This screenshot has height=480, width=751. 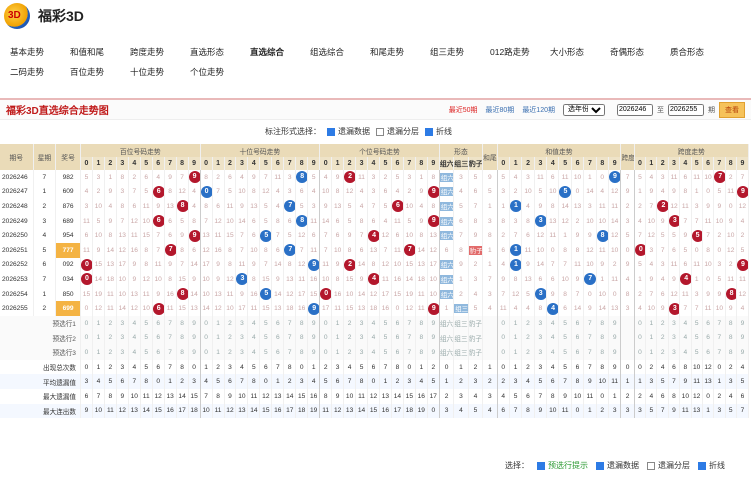 I want to click on opt-preview-hint: 预选行提示, so click(x=562, y=465).